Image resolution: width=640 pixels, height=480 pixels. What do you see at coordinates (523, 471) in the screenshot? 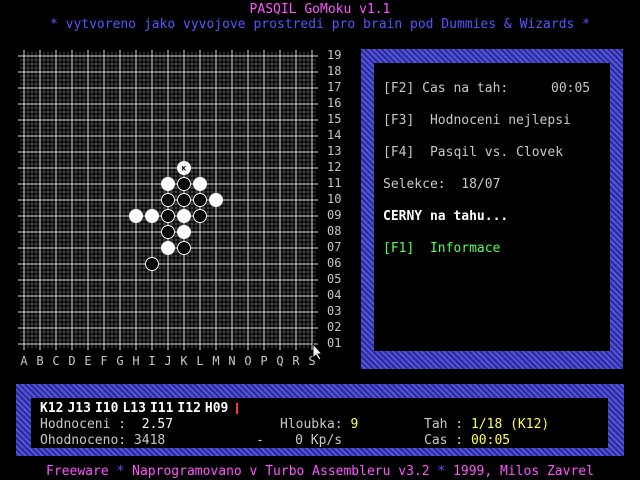
I see `footer-author: 1999, Milos Zavrel` at bounding box center [523, 471].